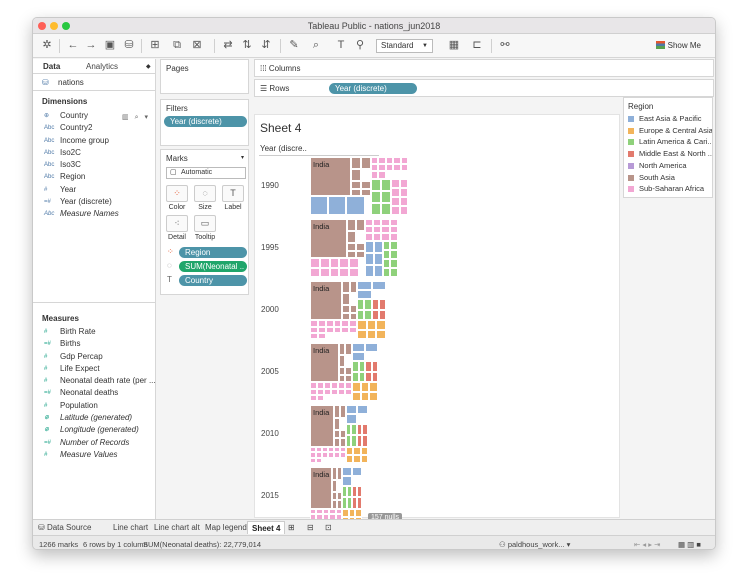  Describe the element at coordinates (647, 544) in the screenshot. I see `sheet-nav-controls: ⇤ ◂ ▸ ⇥` at that location.